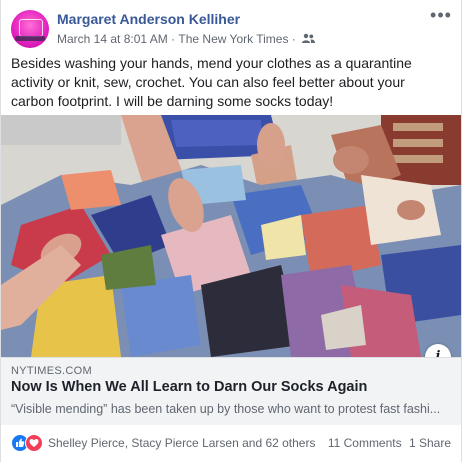 The image size is (462, 462). Describe the element at coordinates (365, 443) in the screenshot. I see `comments-count: 11 Comments` at that location.